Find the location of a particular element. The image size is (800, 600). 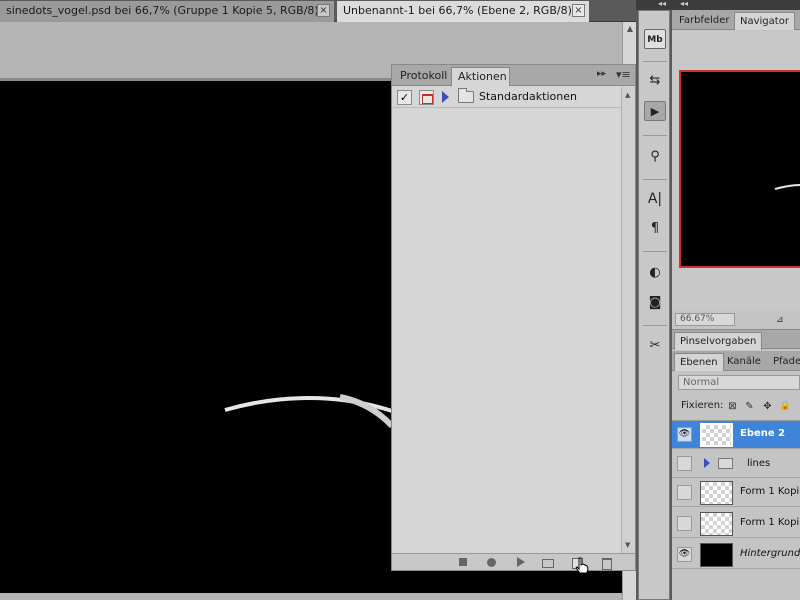

layer-name: Hintergrund is located at coordinates (770, 553).